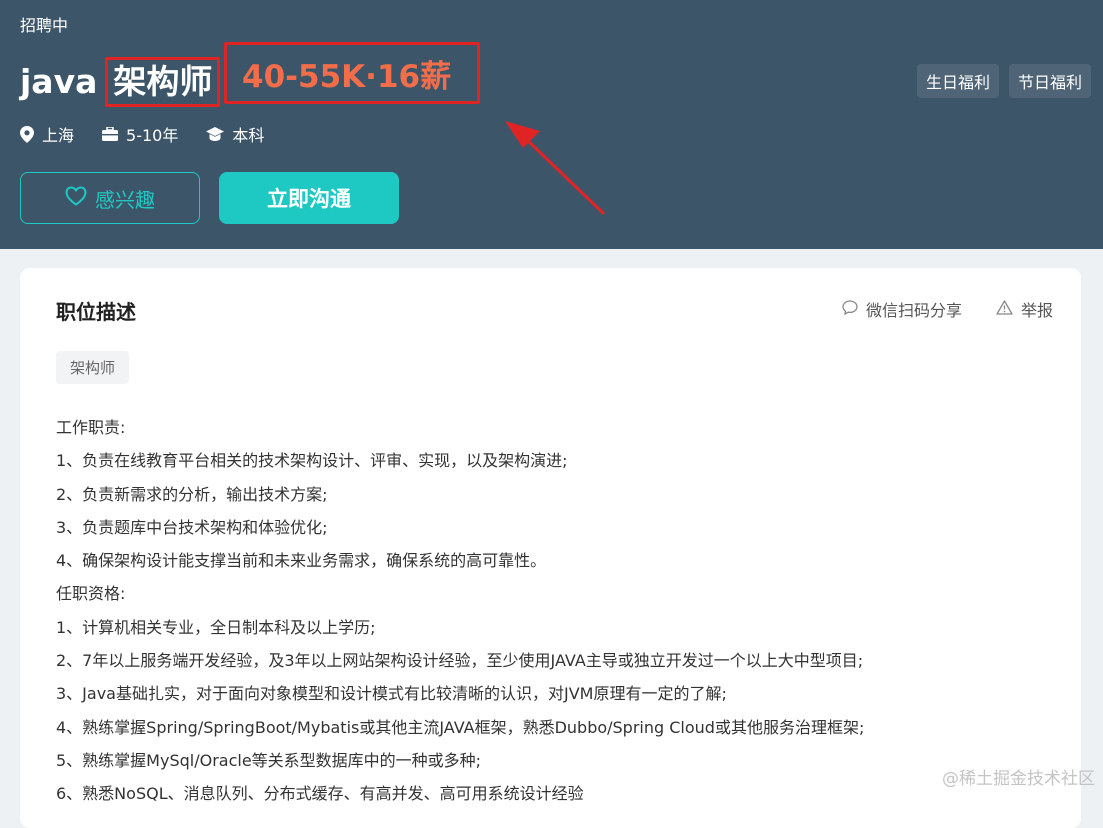 This screenshot has height=828, width=1103. Describe the element at coordinates (96, 312) in the screenshot. I see `card-title: 职位描述` at that location.